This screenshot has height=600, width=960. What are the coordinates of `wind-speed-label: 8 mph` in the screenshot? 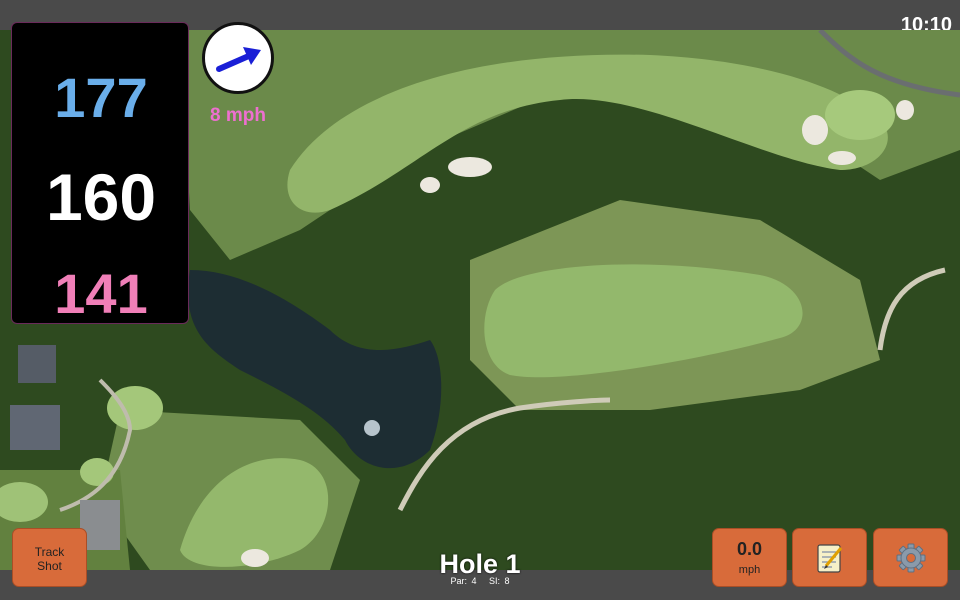 It's located at (238, 115).